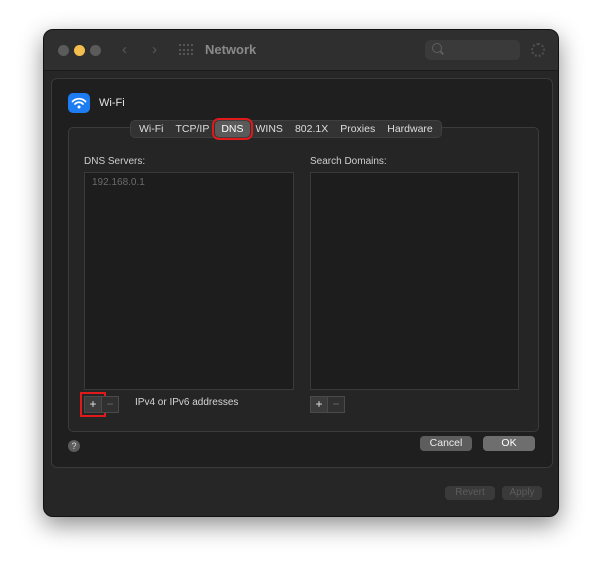 The image size is (600, 572). I want to click on tab-hardware: Hardware, so click(410, 129).